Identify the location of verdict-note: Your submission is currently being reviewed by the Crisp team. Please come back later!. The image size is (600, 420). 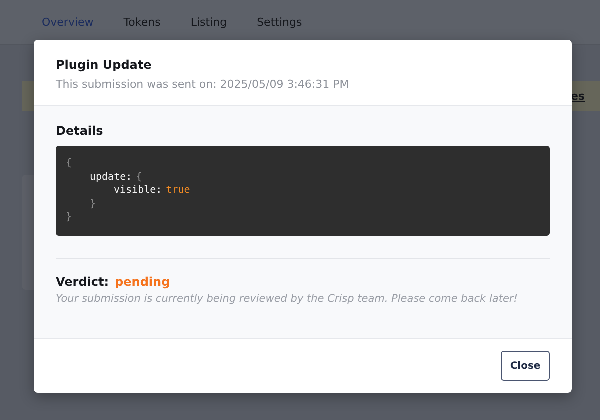
(287, 299).